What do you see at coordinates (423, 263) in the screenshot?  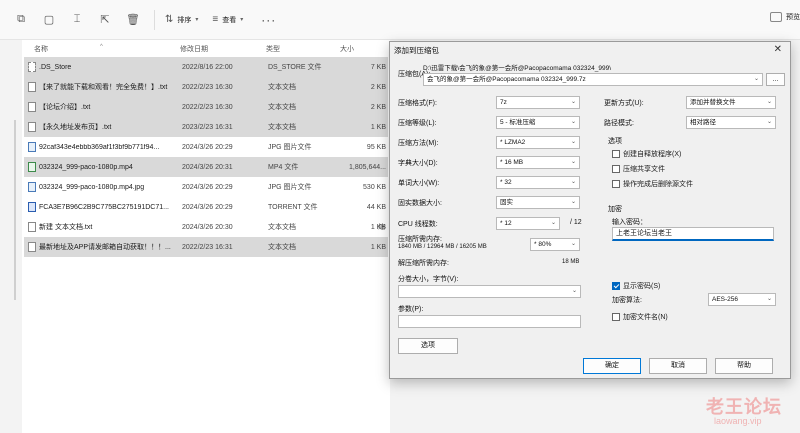 I see `decomp-label: 解压缩所需内存:` at bounding box center [423, 263].